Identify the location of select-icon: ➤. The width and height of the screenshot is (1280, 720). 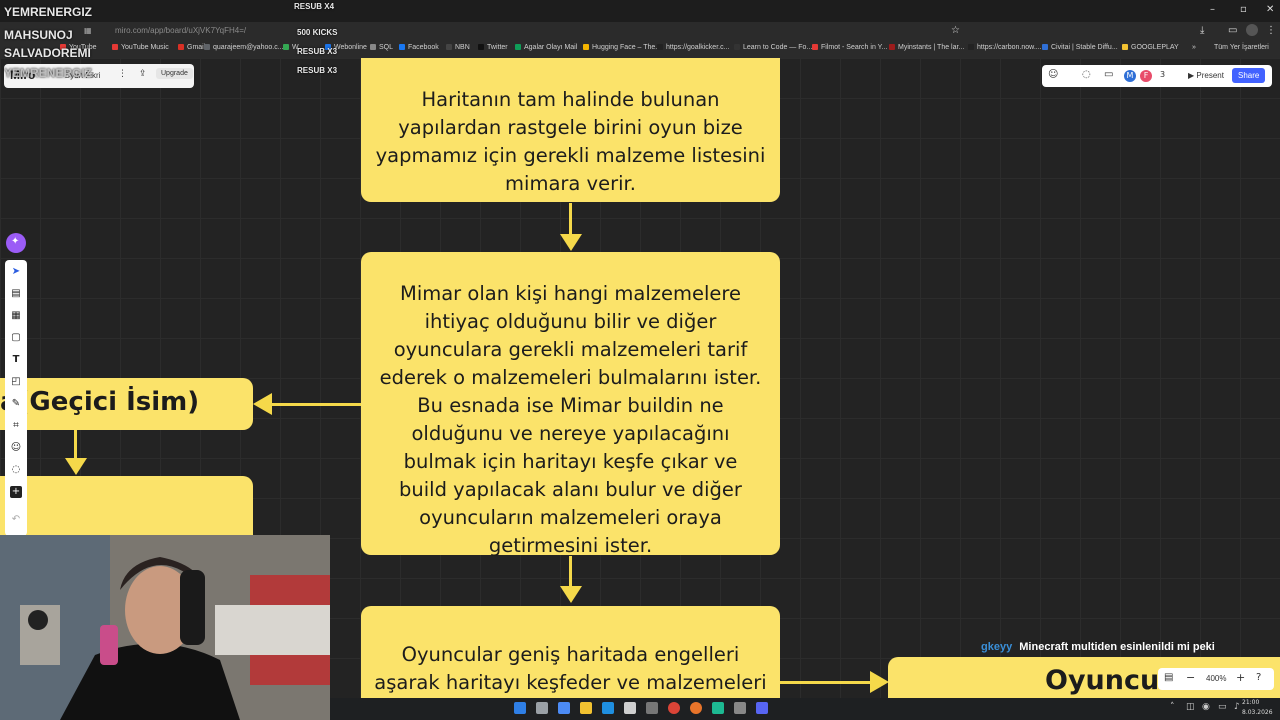
(16, 272).